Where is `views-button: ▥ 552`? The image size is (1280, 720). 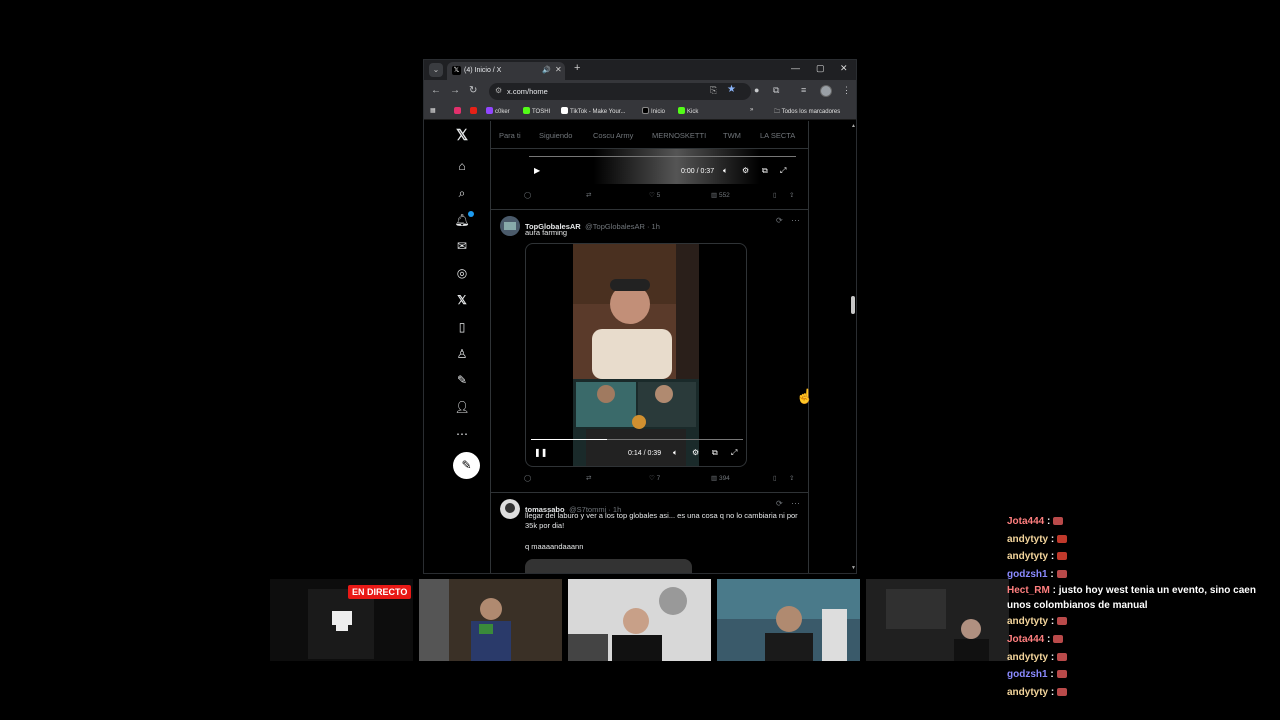
views-button: ▥ 552 is located at coordinates (720, 195).